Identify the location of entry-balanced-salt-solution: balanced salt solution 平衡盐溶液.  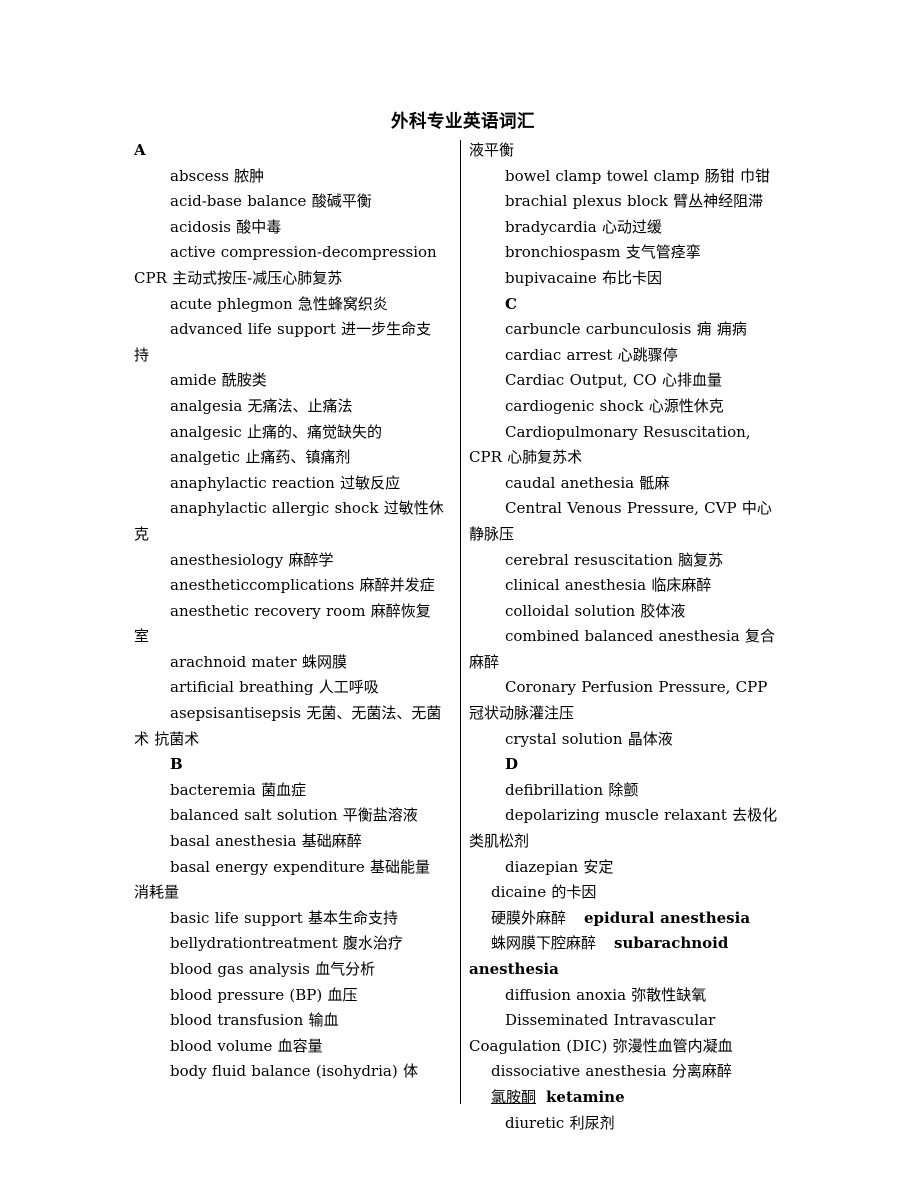
(294, 815).